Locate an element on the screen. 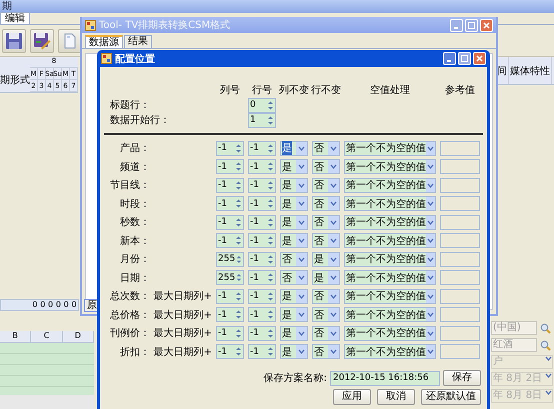  scheme-name-field: 2012-10-15 16:18:56 is located at coordinates (385, 378).